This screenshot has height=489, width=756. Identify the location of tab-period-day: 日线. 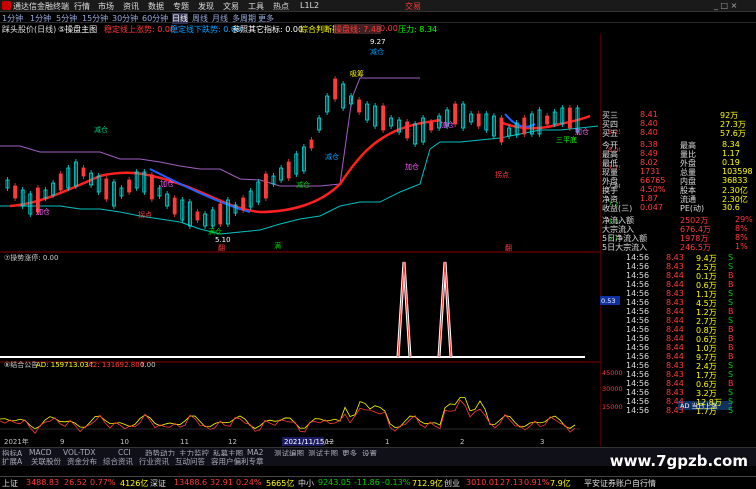
(180, 18).